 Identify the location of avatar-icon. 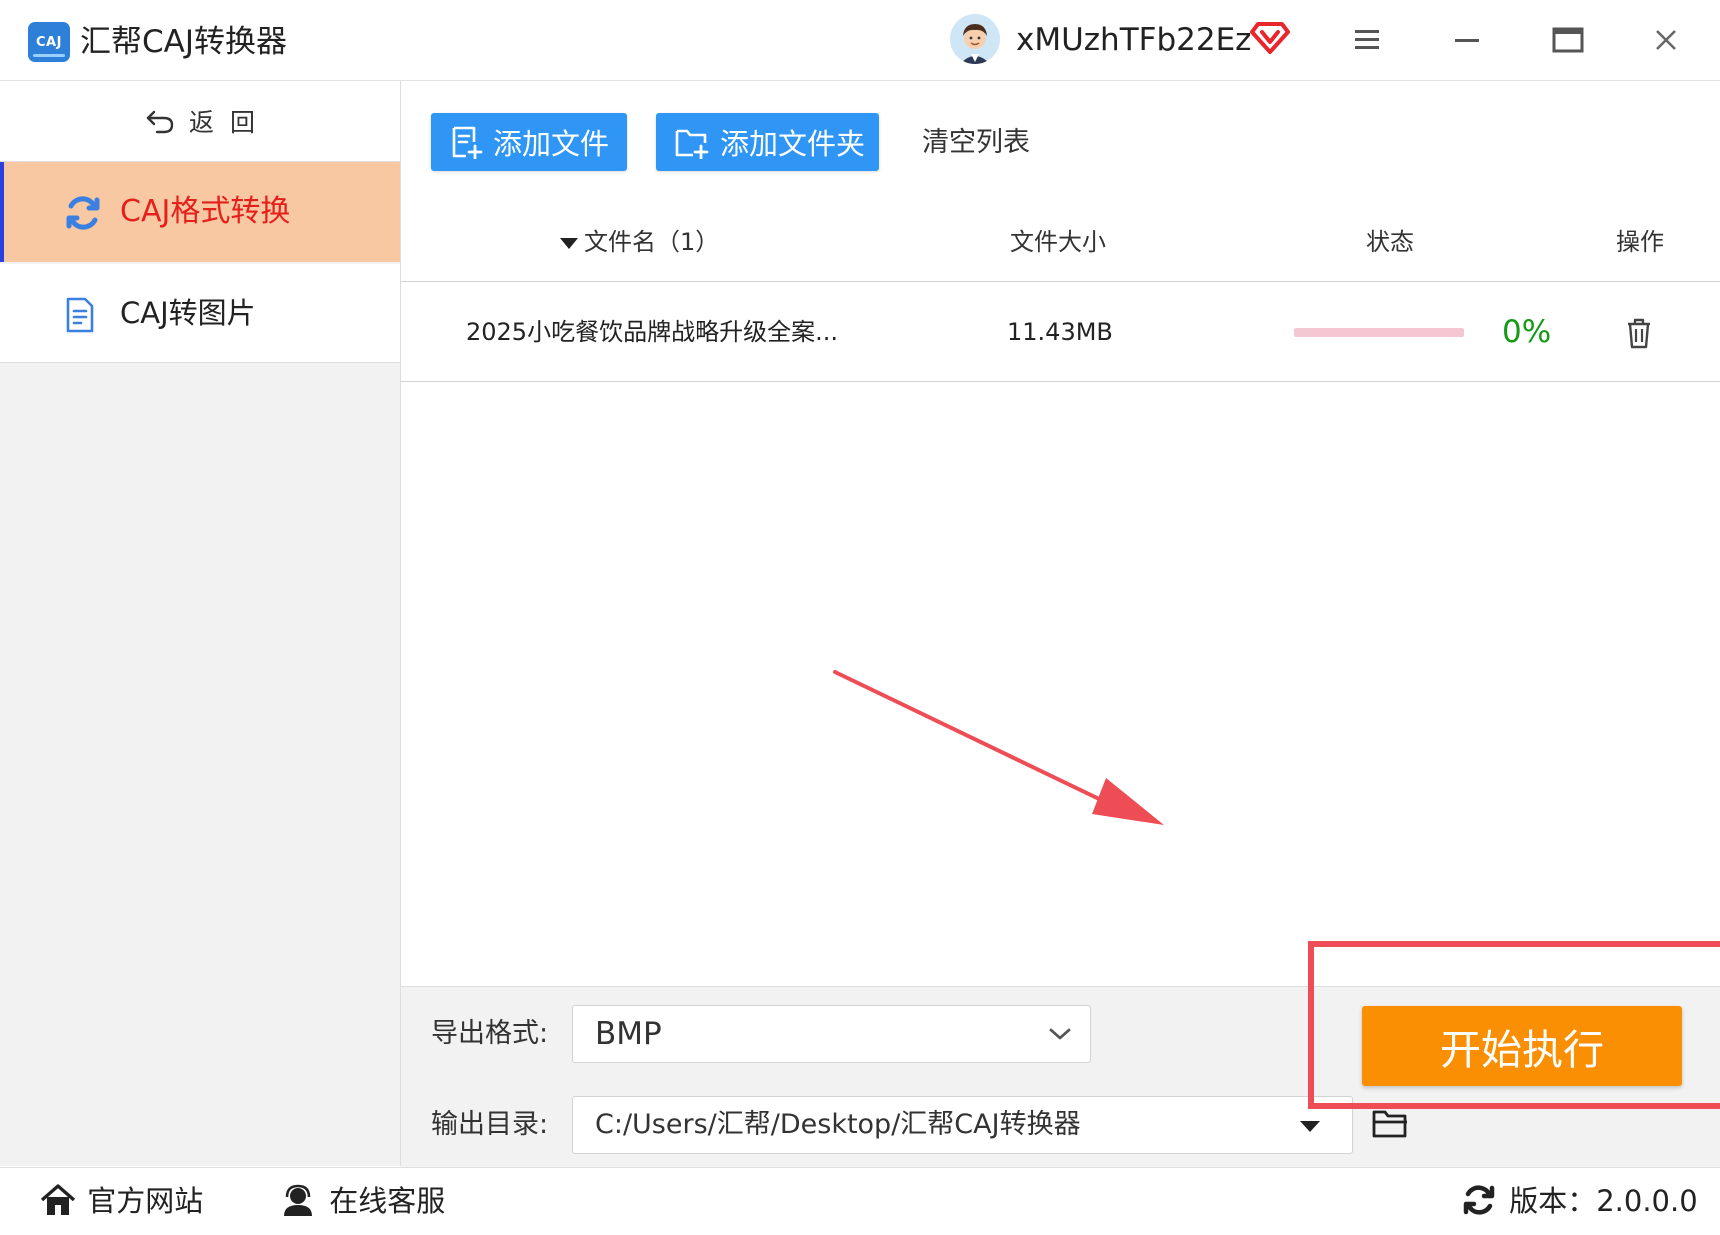
(975, 39).